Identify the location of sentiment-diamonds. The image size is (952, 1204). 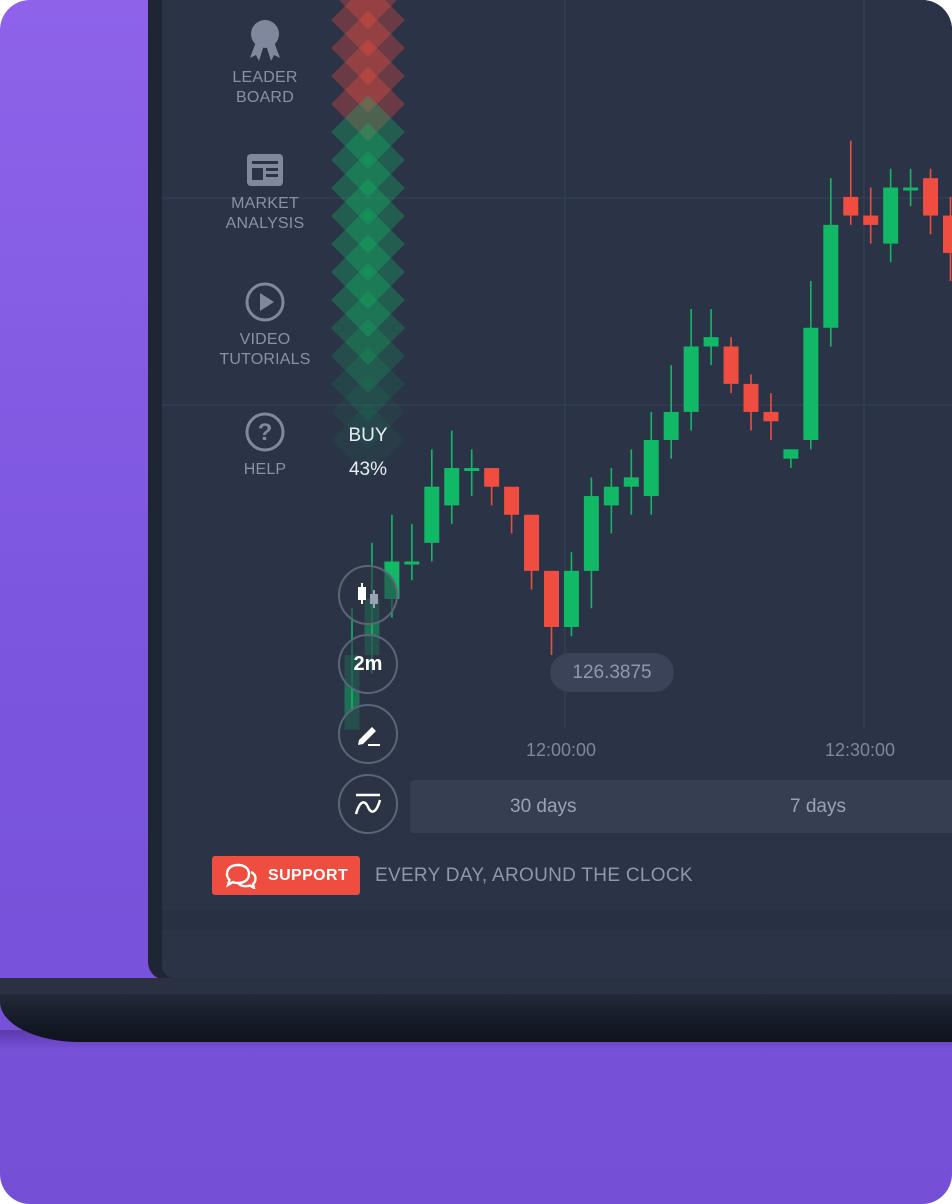
(368, 238).